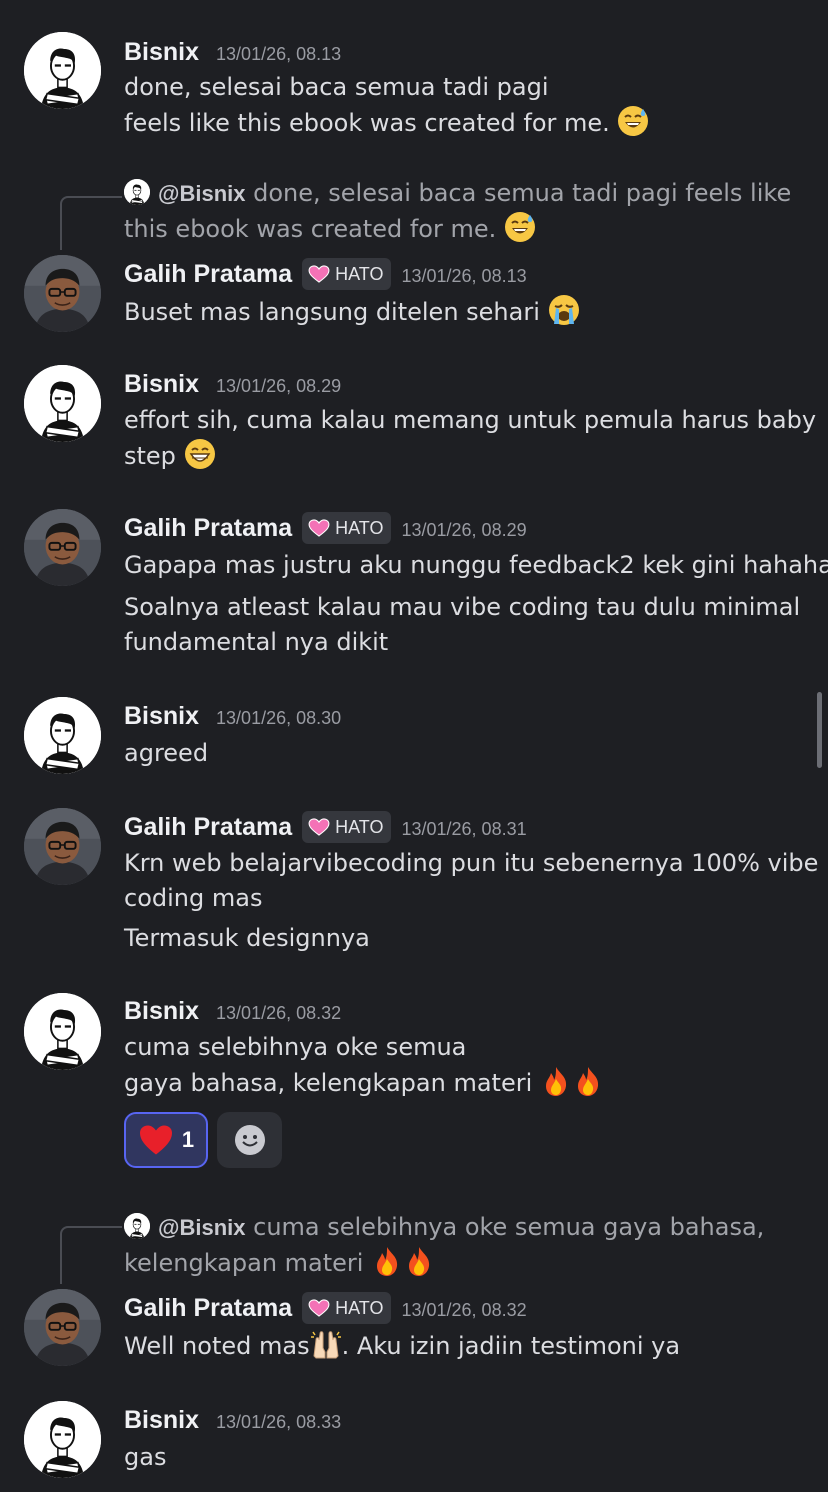 This screenshot has width=828, height=1492. I want to click on scrollbar, so click(819, 730).